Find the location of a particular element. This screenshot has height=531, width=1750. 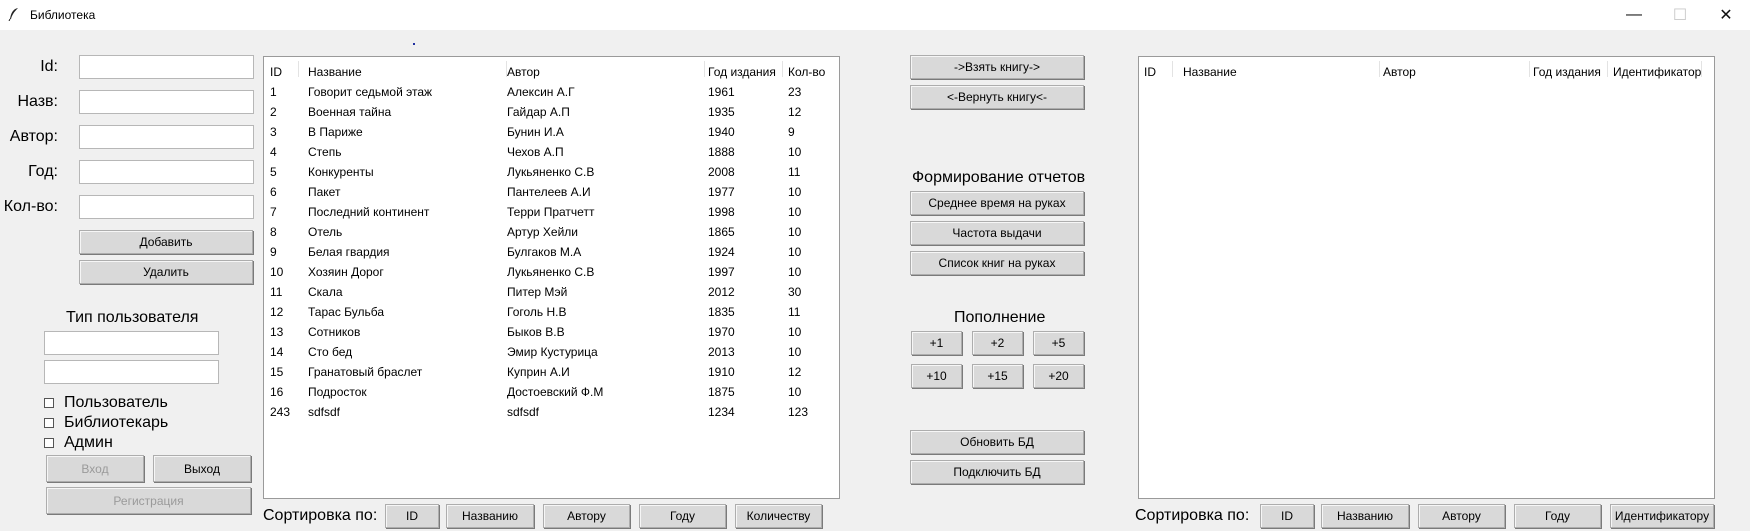

table-row: 4 Степь Чехов А.П 1888 10 is located at coordinates (544, 152).